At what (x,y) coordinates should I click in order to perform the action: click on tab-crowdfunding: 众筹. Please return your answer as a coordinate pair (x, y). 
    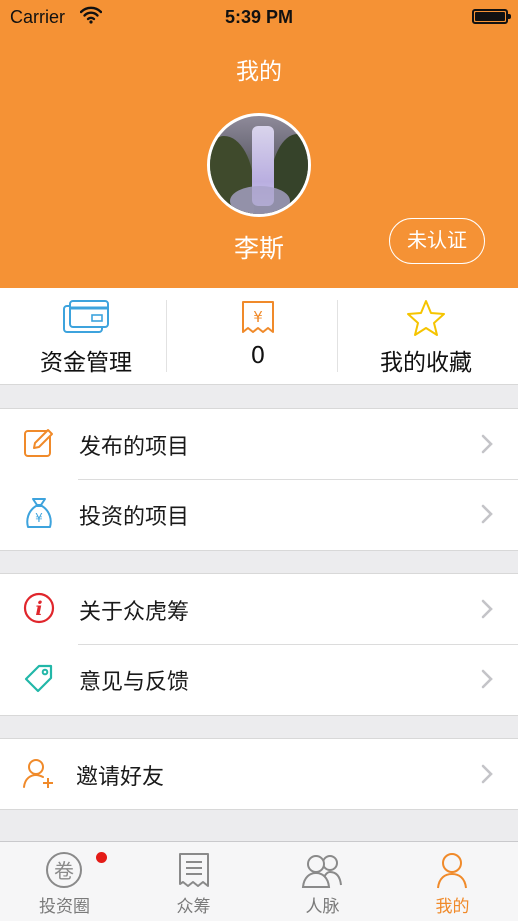
    Looking at the image, I should click on (193, 881).